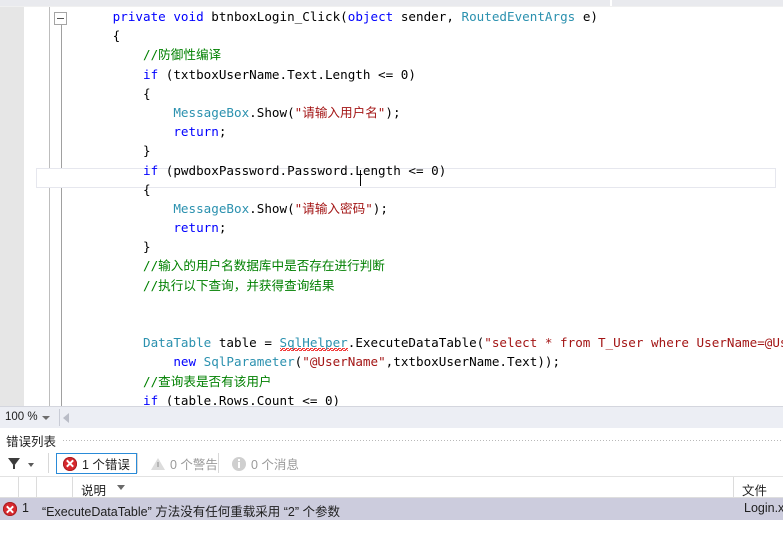  What do you see at coordinates (518, 16) in the screenshot?
I see `code-token: RoutedEventArgs` at bounding box center [518, 16].